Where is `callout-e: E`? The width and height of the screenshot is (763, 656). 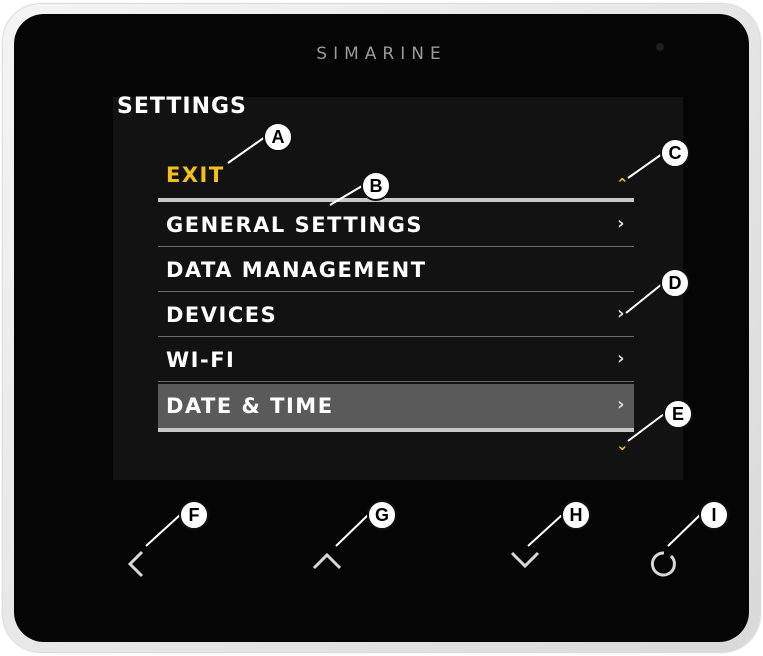 callout-e: E is located at coordinates (678, 414).